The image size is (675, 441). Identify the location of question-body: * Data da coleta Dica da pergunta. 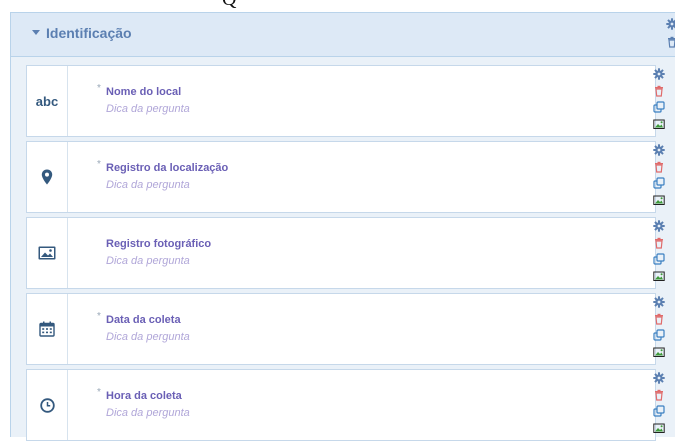
(328, 329).